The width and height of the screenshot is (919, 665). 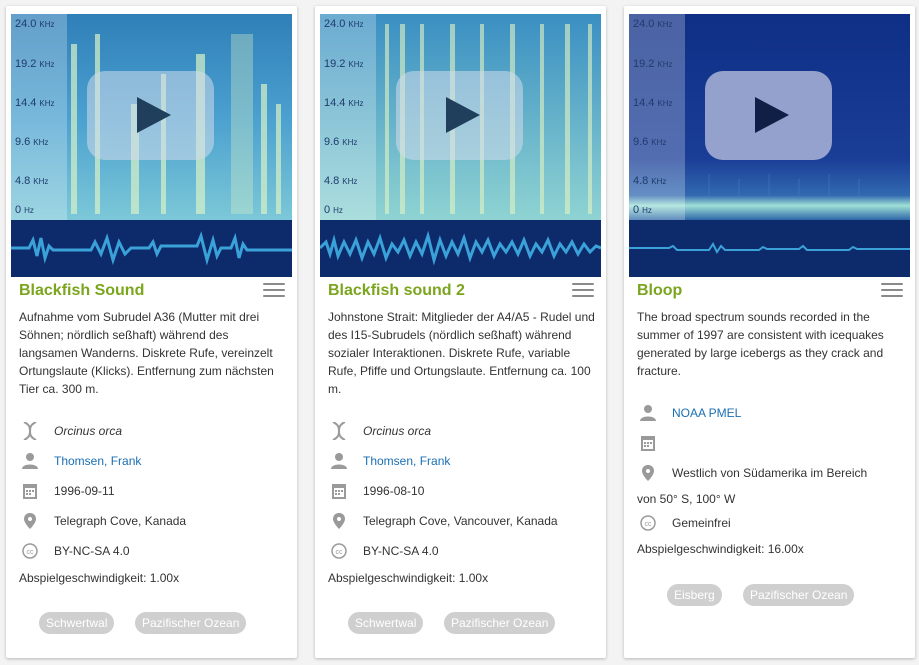 I want to click on recording-location-continued: von 50° S, 100° W, so click(x=686, y=499).